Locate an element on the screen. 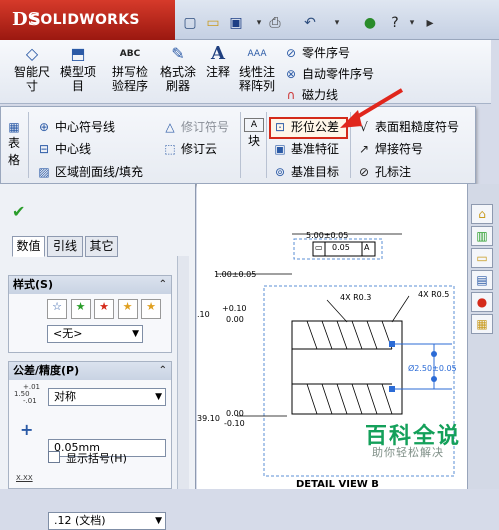 The height and width of the screenshot is (530, 499). dimension-left-1: 1.00±0.05 is located at coordinates (235, 274).